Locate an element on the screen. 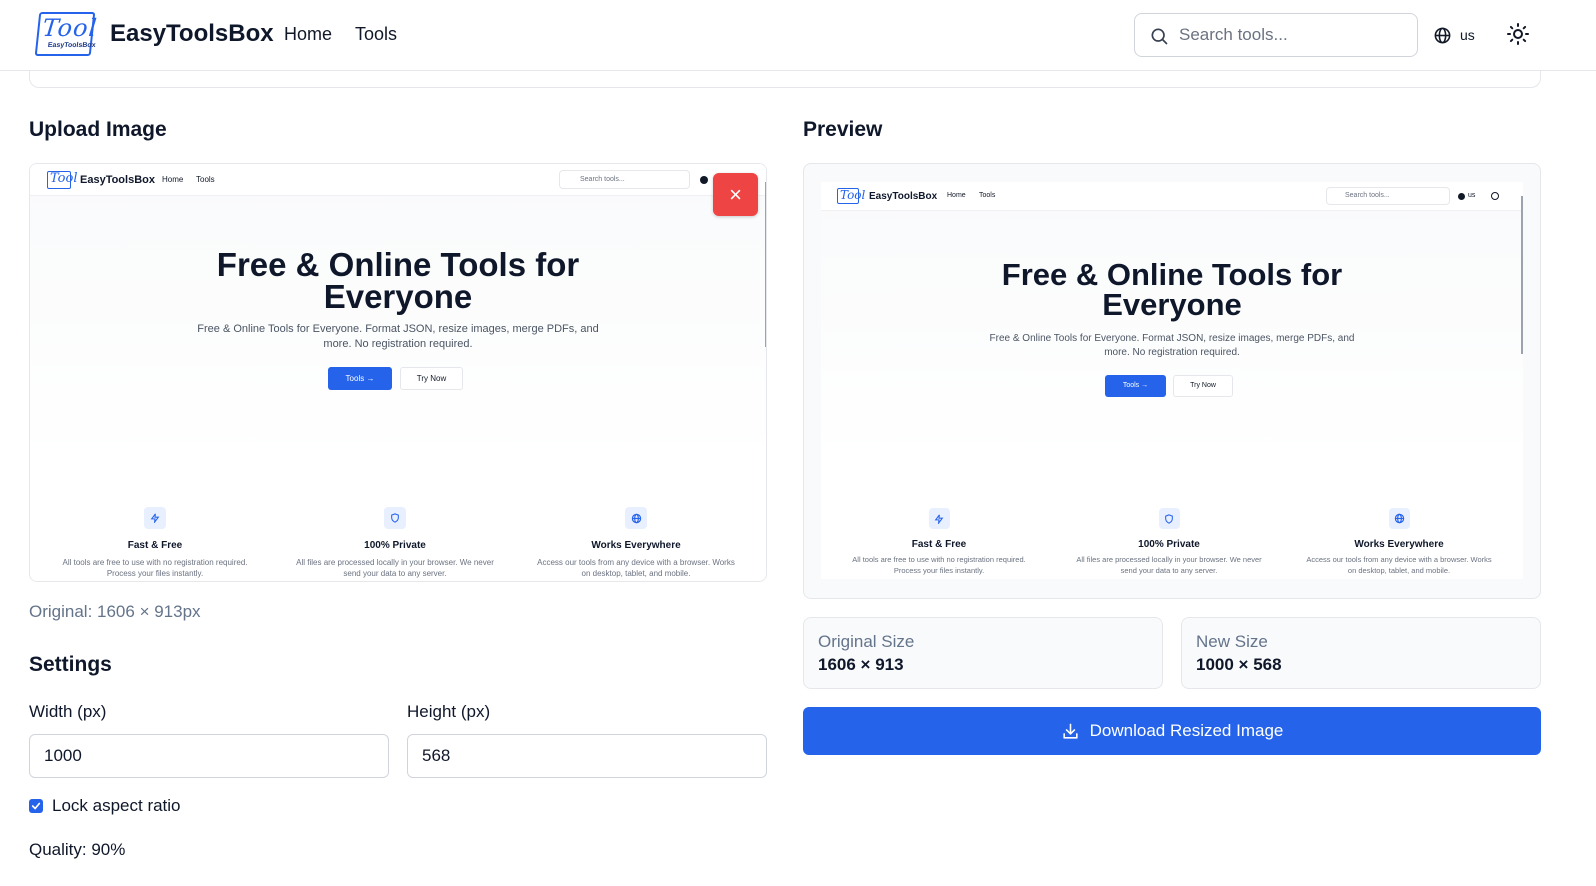 This screenshot has height=886, width=1596. mini-try-now-button: Try Now is located at coordinates (431, 378).